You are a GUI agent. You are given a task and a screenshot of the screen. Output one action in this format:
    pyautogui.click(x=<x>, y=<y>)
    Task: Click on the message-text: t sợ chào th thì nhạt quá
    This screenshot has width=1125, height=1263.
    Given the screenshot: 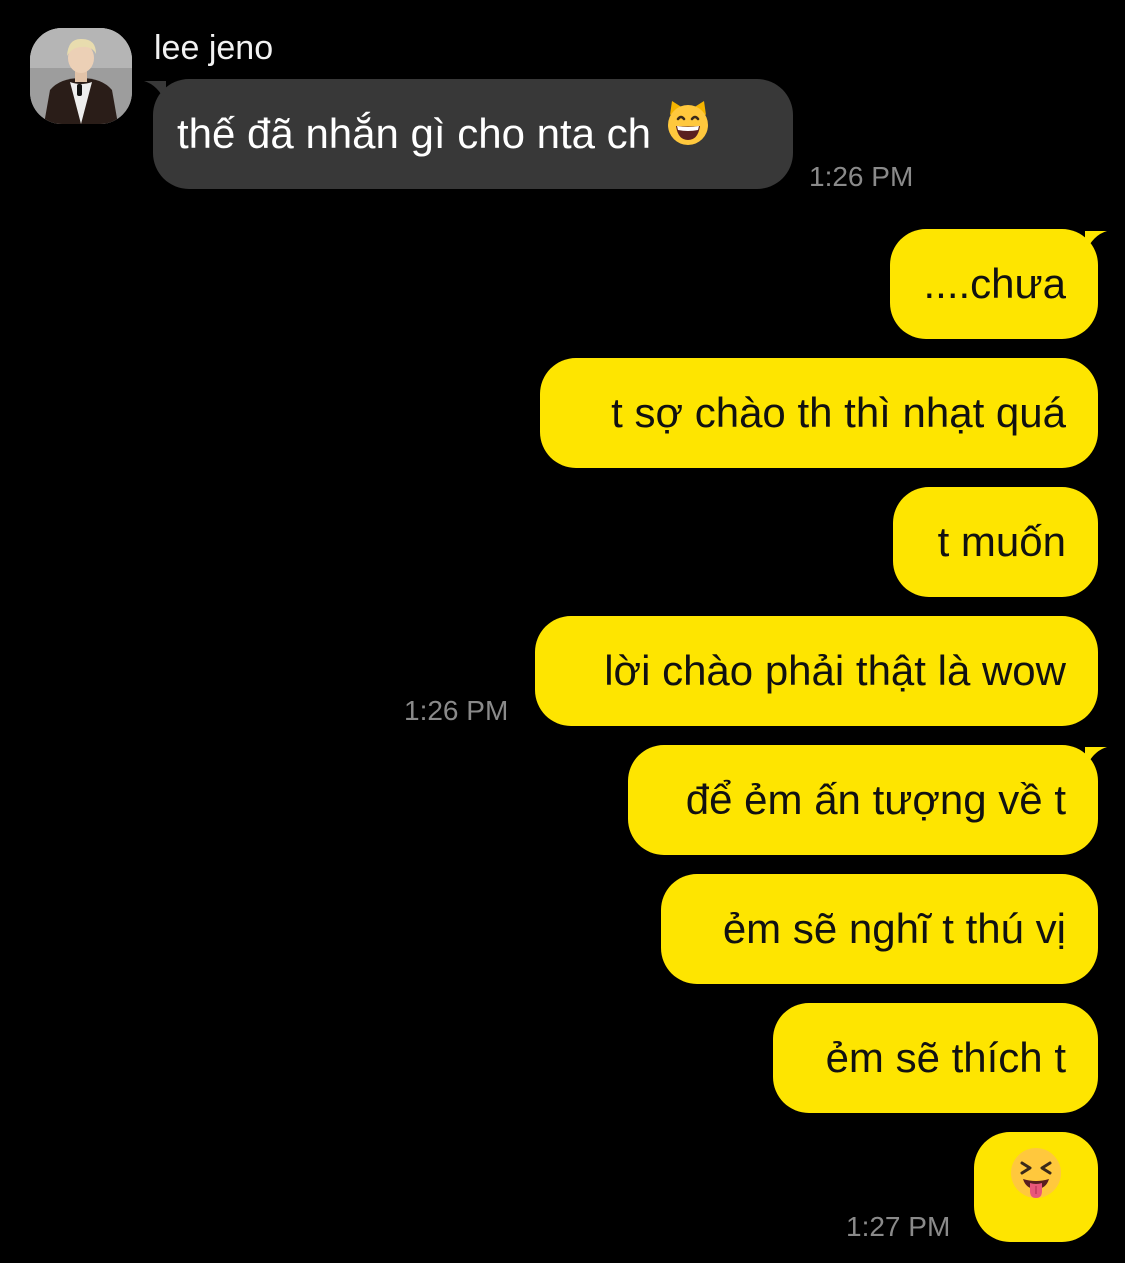 What is the action you would take?
    pyautogui.click(x=838, y=412)
    